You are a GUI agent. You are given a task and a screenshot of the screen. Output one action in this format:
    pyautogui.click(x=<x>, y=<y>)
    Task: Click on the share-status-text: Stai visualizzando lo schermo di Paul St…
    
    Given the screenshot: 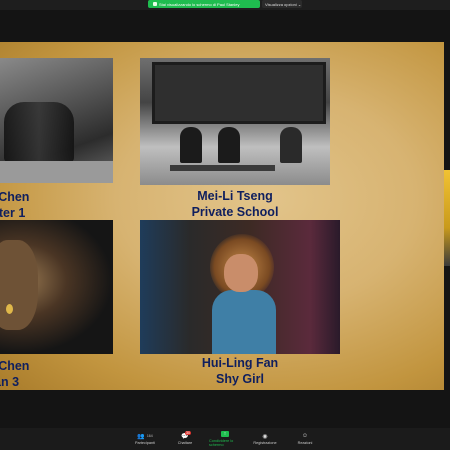 What is the action you would take?
    pyautogui.click(x=199, y=4)
    